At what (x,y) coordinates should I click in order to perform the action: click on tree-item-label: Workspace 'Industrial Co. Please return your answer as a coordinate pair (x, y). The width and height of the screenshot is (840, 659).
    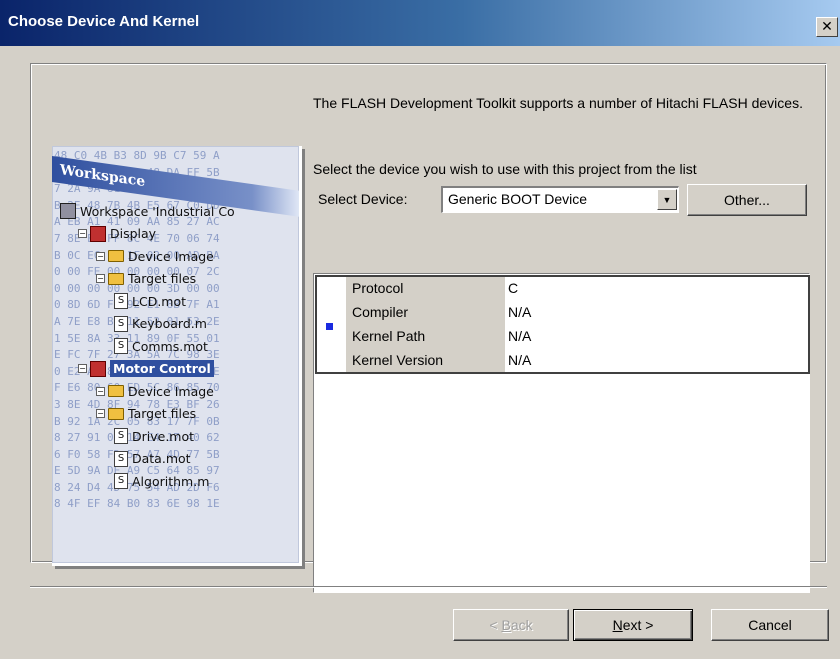
    Looking at the image, I should click on (157, 211).